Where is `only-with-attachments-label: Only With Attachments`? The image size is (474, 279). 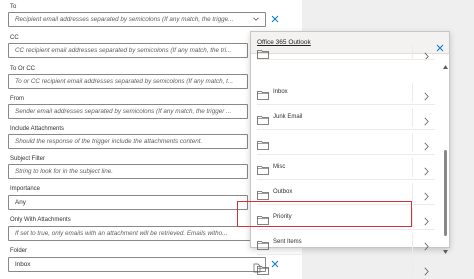
only-with-attachments-label: Only With Attachments is located at coordinates (40, 220).